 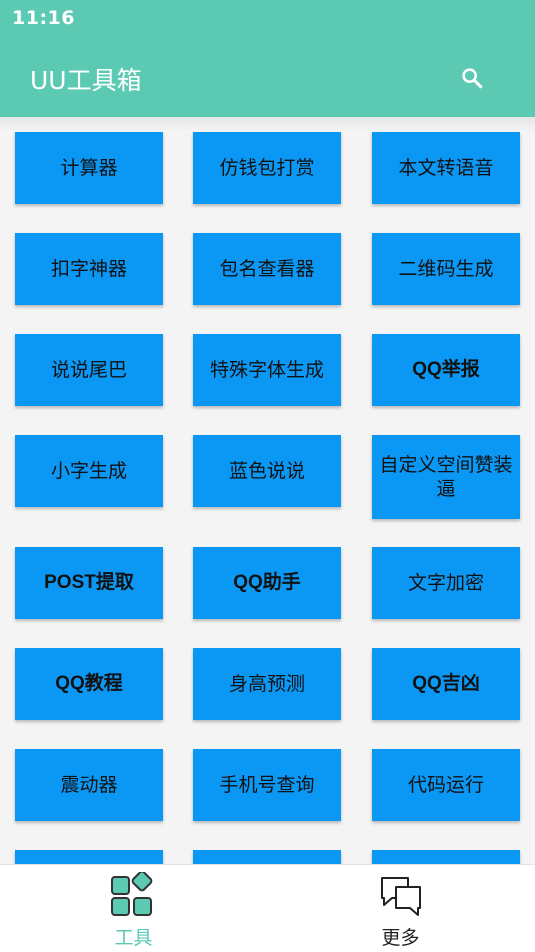 What do you see at coordinates (267, 269) in the screenshot?
I see `tool-tile: 包名查看器` at bounding box center [267, 269].